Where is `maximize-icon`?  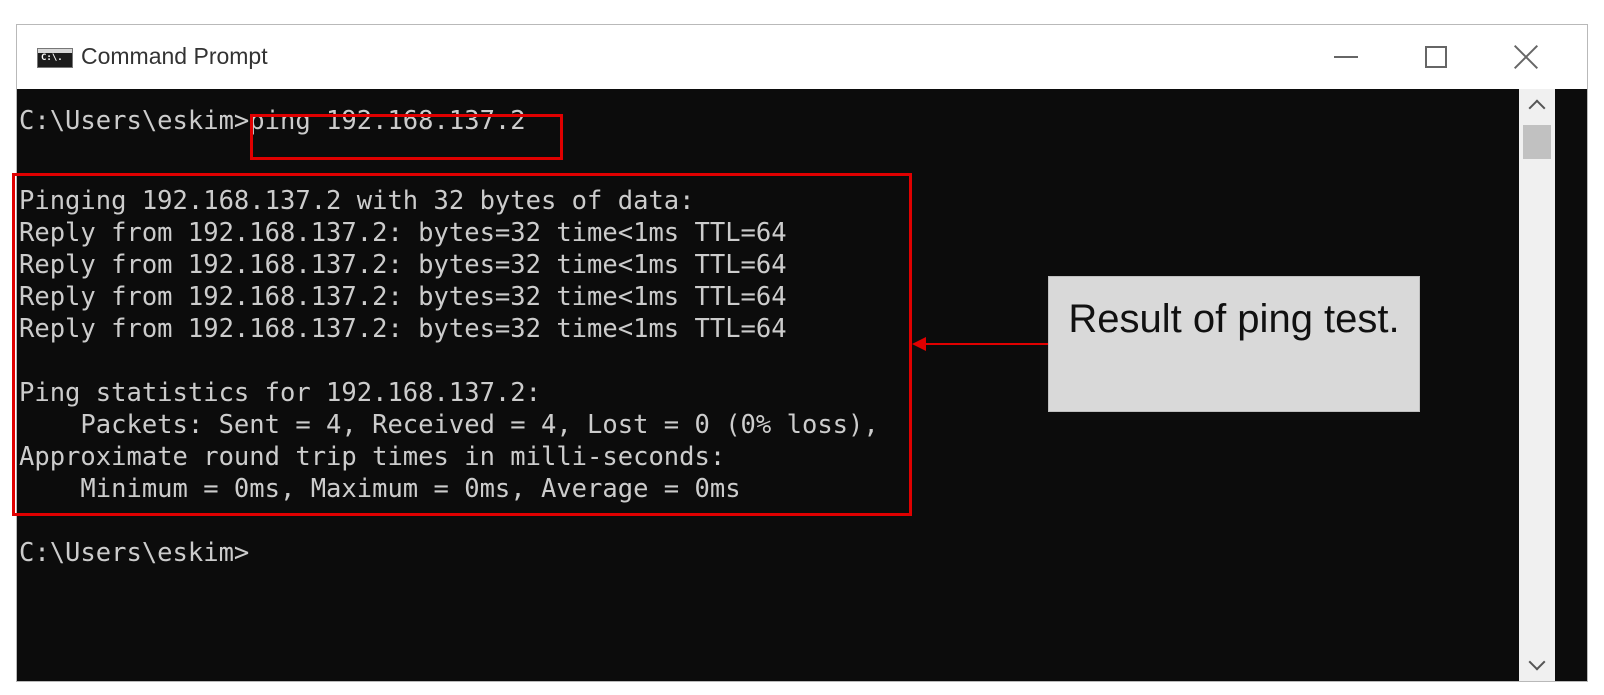
maximize-icon is located at coordinates (1436, 57).